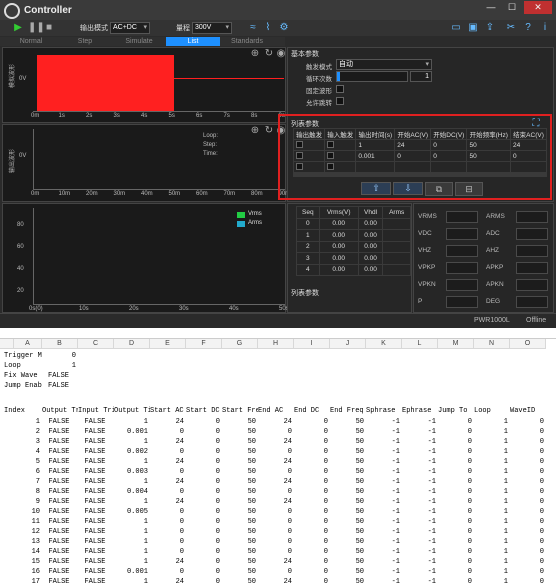 The image size is (556, 583). What do you see at coordinates (212, 28) in the screenshot?
I see `range-select: 300V ▾` at bounding box center [212, 28].